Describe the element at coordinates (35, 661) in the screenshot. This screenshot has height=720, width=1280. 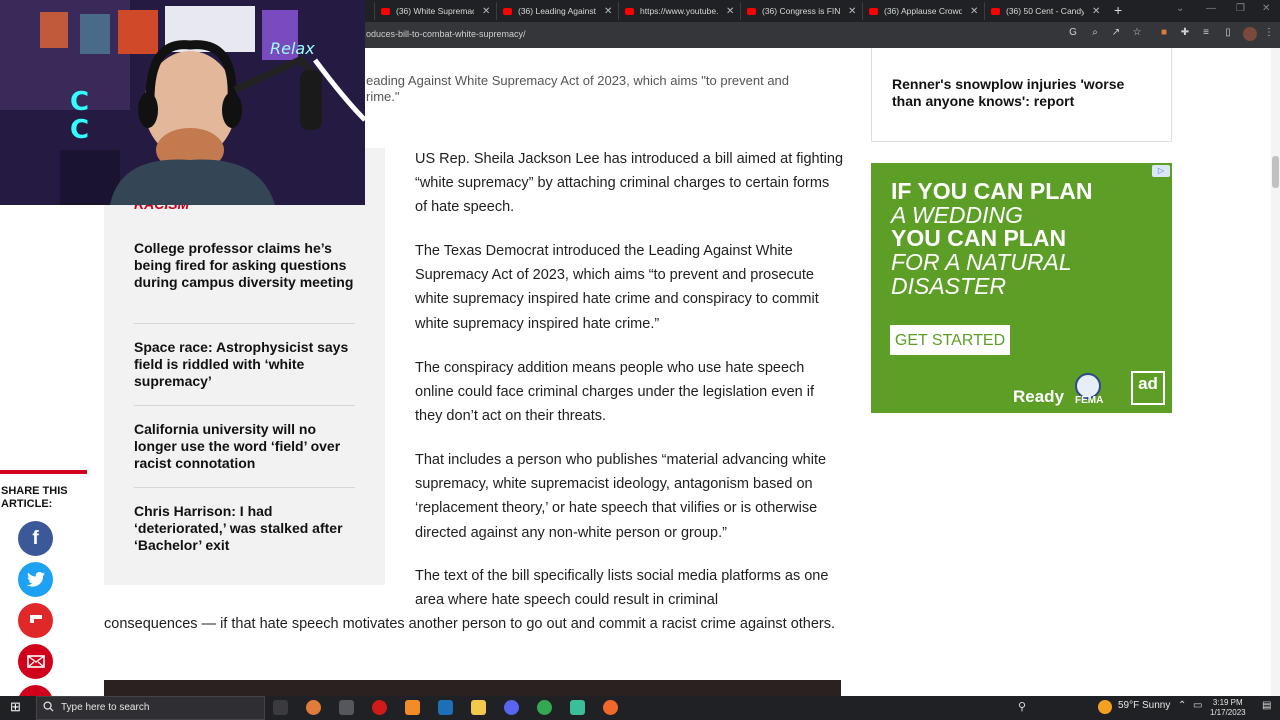
I see `email-icon` at that location.